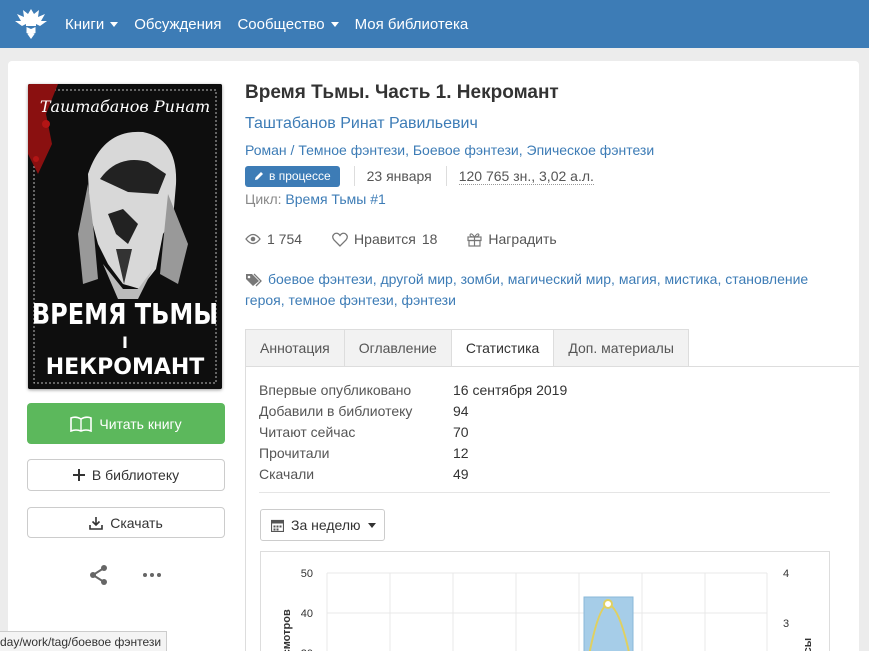 The height and width of the screenshot is (651, 869). What do you see at coordinates (413, 389) in the screenshot?
I see `stat-row: Впервые опубликовано 16 сентября 2019` at bounding box center [413, 389].